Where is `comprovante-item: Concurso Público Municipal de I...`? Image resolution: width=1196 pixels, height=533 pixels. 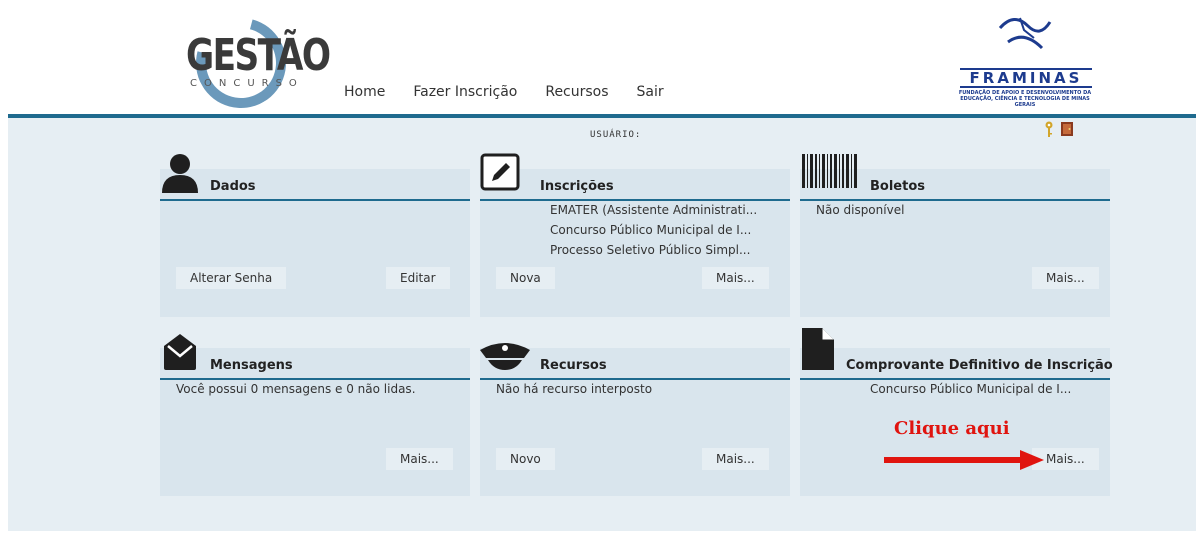 comprovante-item: Concurso Público Municipal de I... is located at coordinates (970, 389).